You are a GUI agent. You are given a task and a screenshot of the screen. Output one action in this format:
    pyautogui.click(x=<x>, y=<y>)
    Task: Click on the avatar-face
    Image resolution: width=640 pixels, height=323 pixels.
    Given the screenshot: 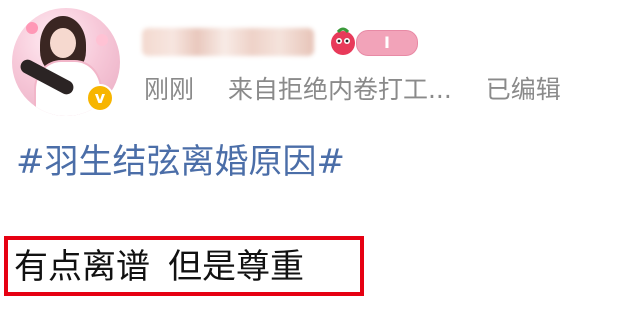 What is the action you would take?
    pyautogui.click(x=63, y=43)
    